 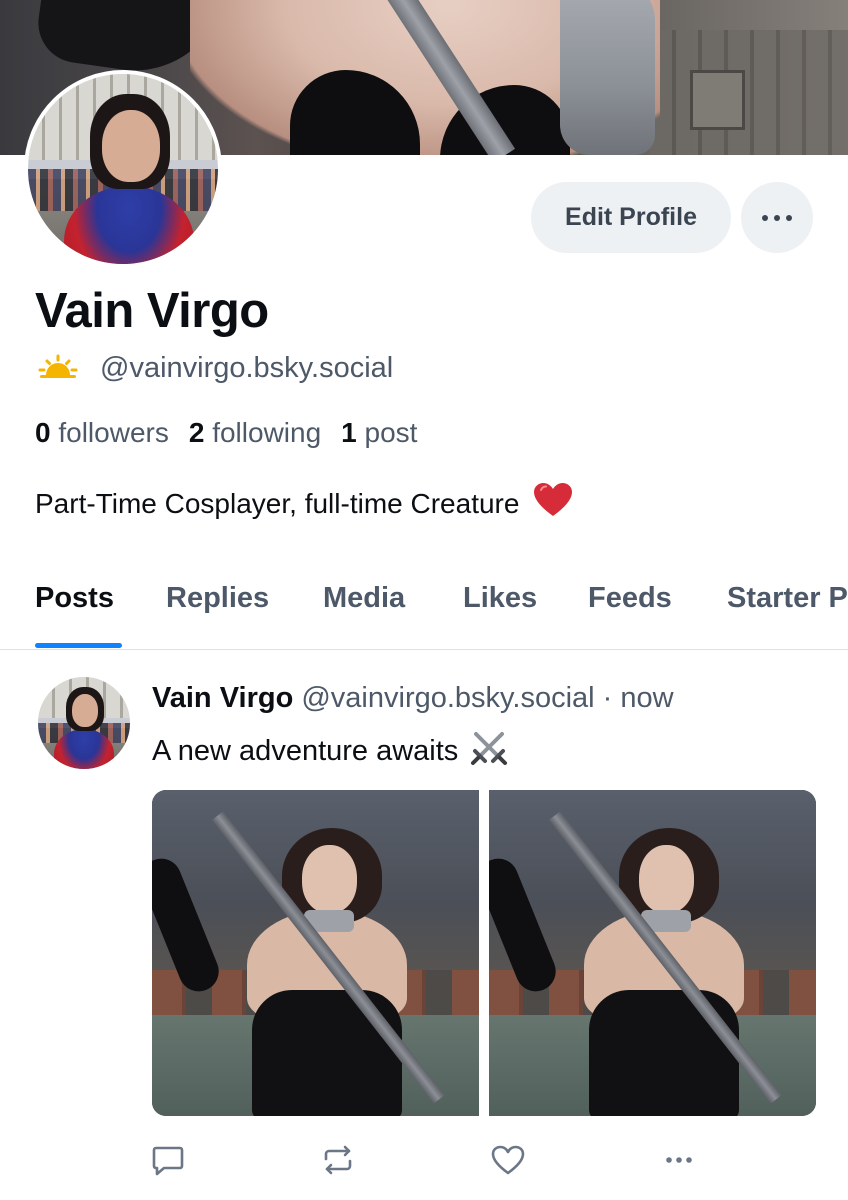 I want to click on avatar-face, so click(x=131, y=146).